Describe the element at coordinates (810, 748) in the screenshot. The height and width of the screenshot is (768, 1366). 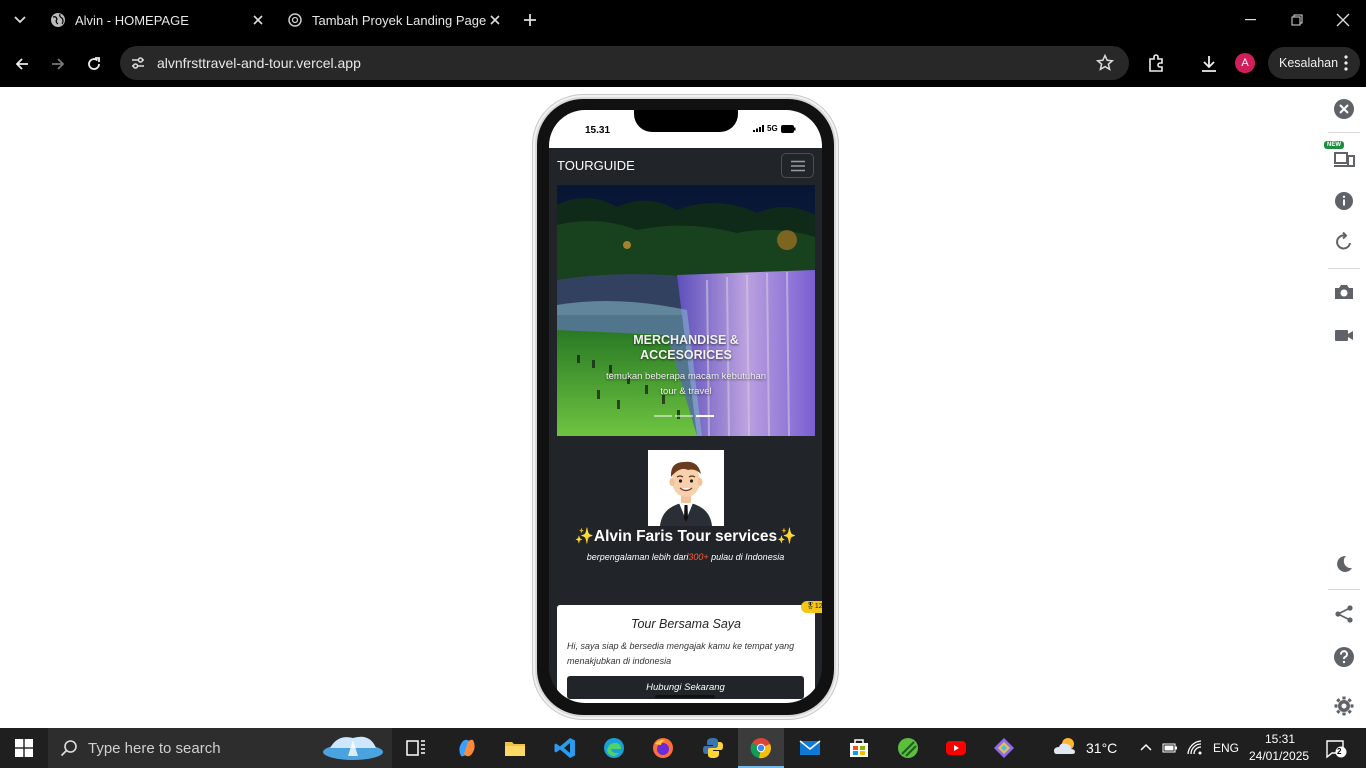
I see `mail-icon` at that location.